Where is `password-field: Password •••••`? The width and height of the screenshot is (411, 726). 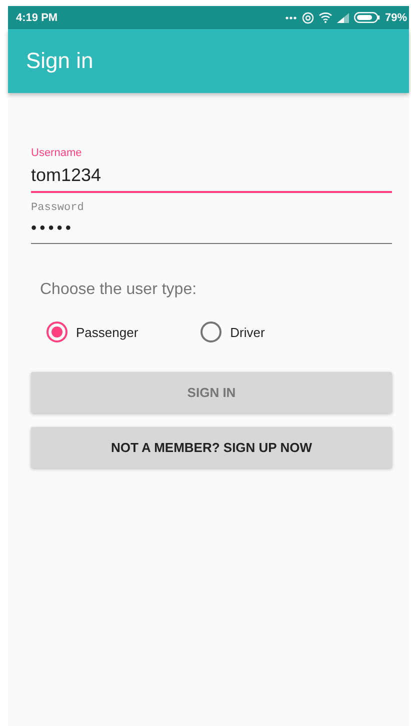
password-field: Password ••••• is located at coordinates (211, 223).